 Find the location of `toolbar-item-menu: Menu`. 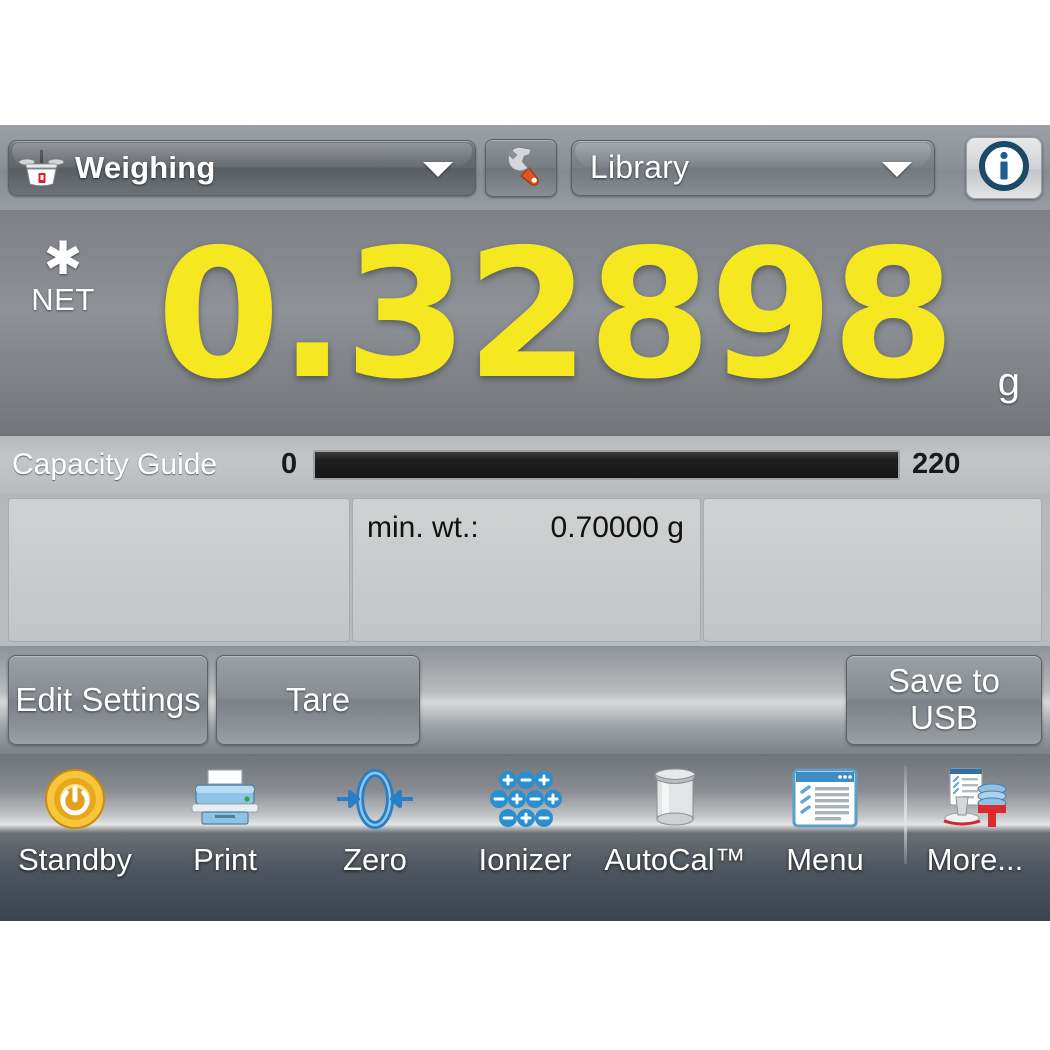

toolbar-item-menu: Menu is located at coordinates (825, 816).